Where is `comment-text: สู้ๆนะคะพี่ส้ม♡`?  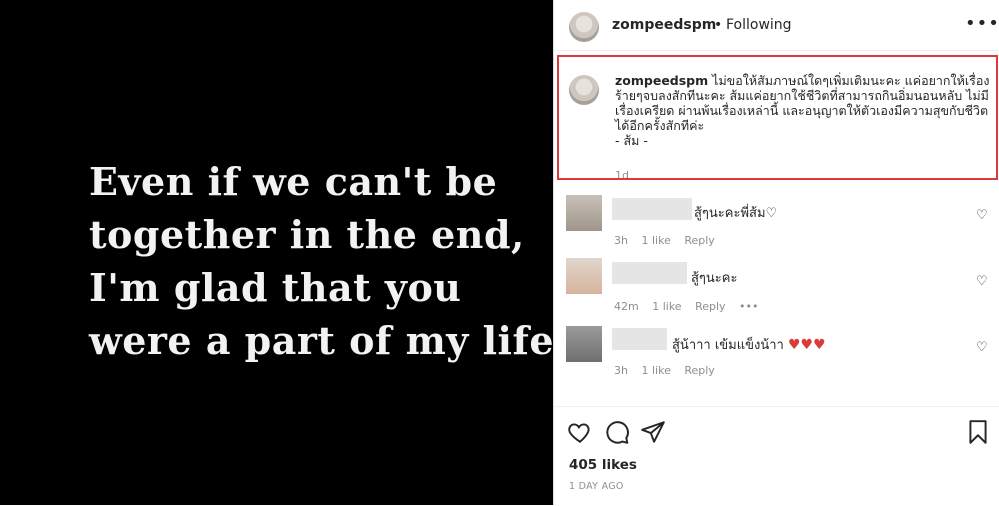 comment-text: สู้ๆนะคะพี่ส้ม♡ is located at coordinates (736, 213).